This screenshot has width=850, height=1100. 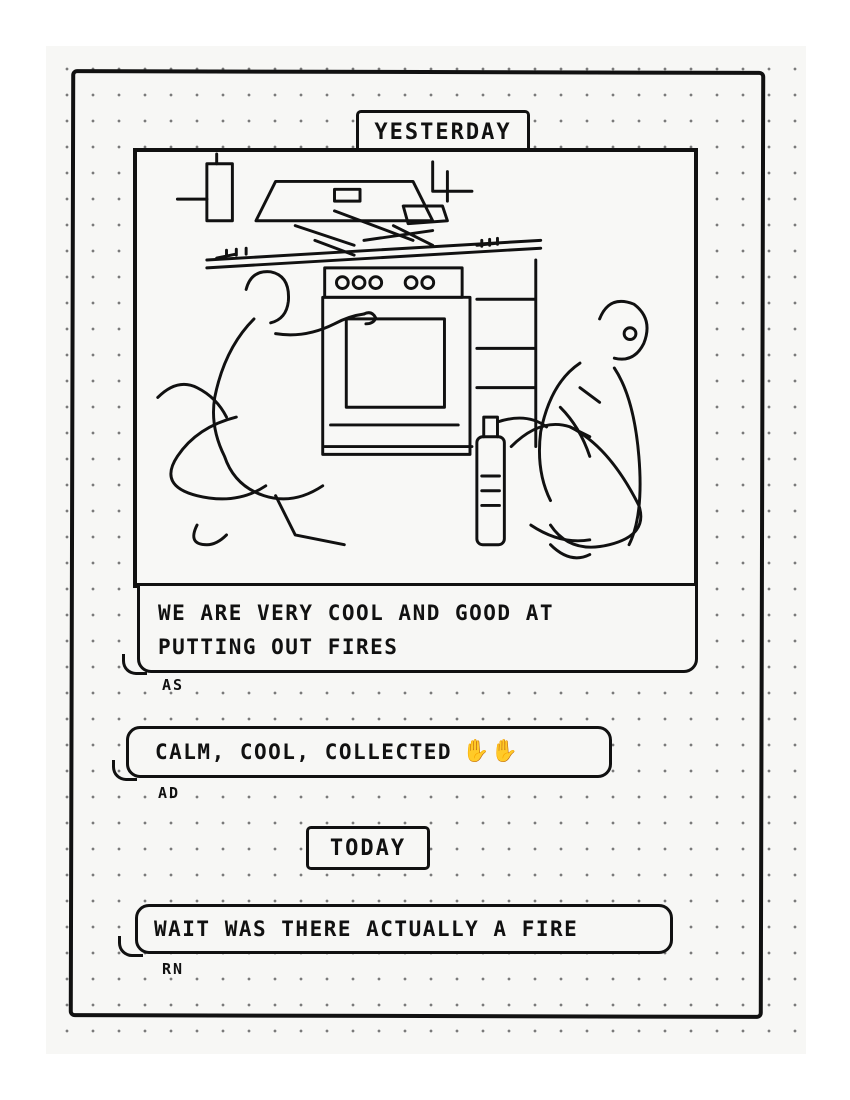 I want to click on message-text-line-2: PUTTING OUT FIRES, so click(x=278, y=647).